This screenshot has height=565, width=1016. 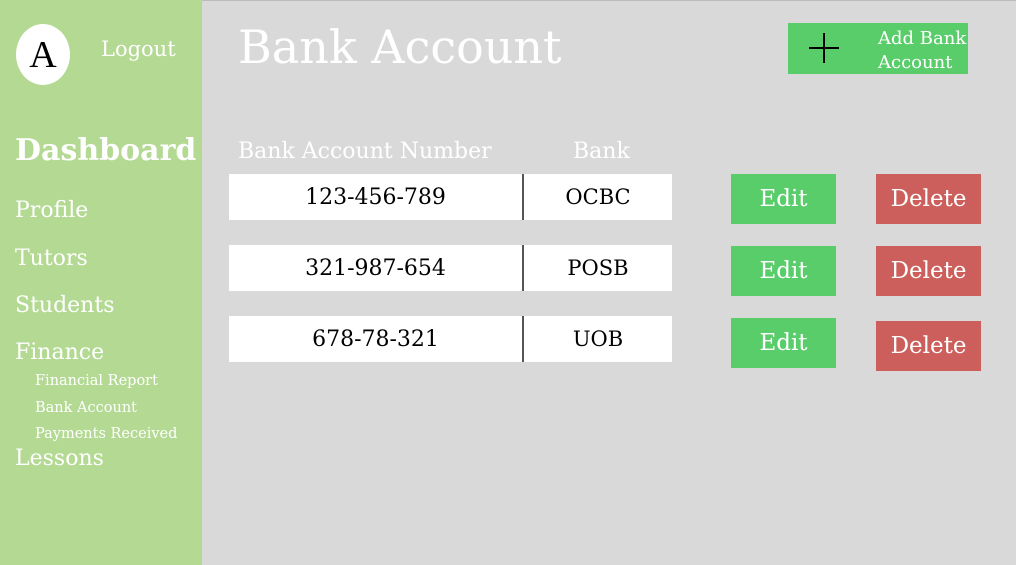 What do you see at coordinates (598, 268) in the screenshot?
I see `bank-cell: POSB` at bounding box center [598, 268].